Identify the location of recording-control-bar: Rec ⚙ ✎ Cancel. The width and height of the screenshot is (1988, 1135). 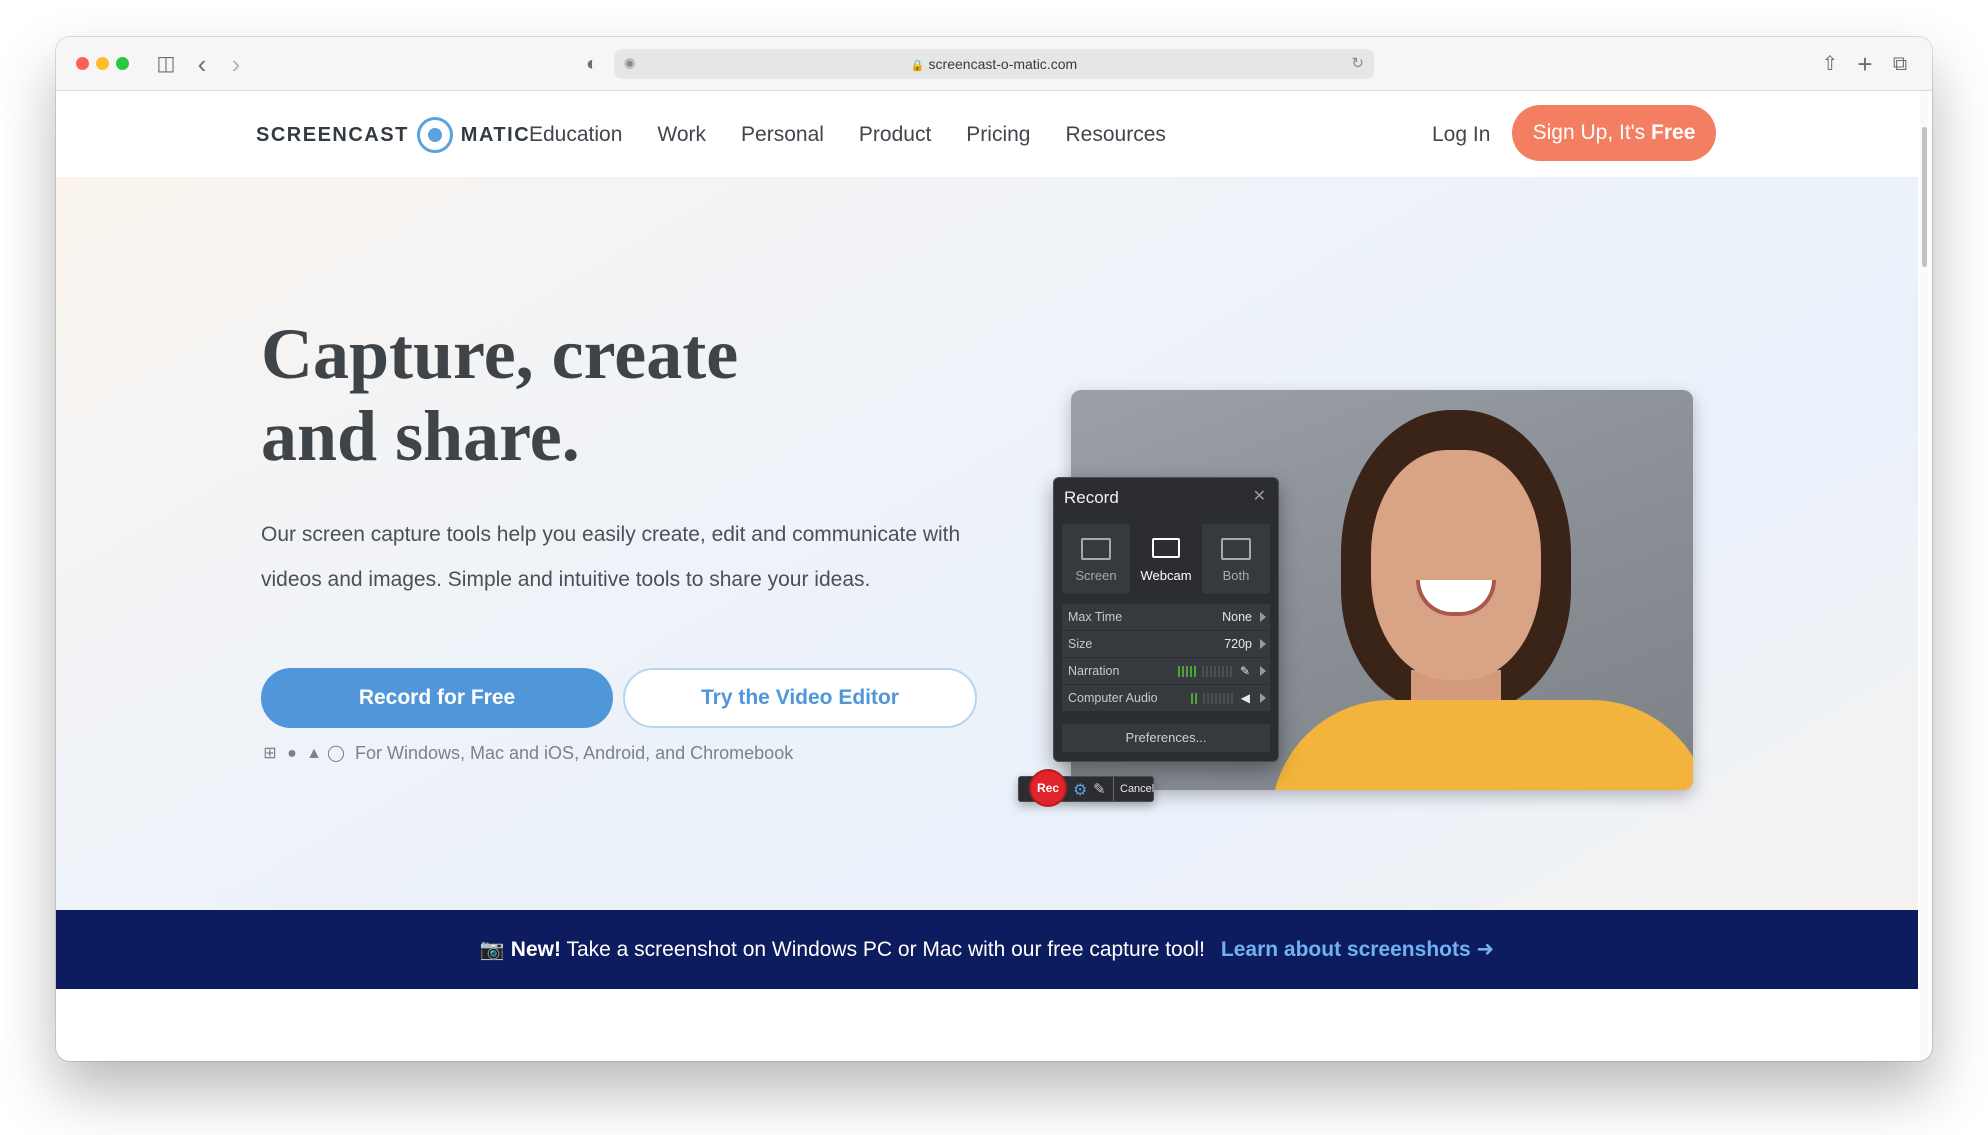
(1086, 788).